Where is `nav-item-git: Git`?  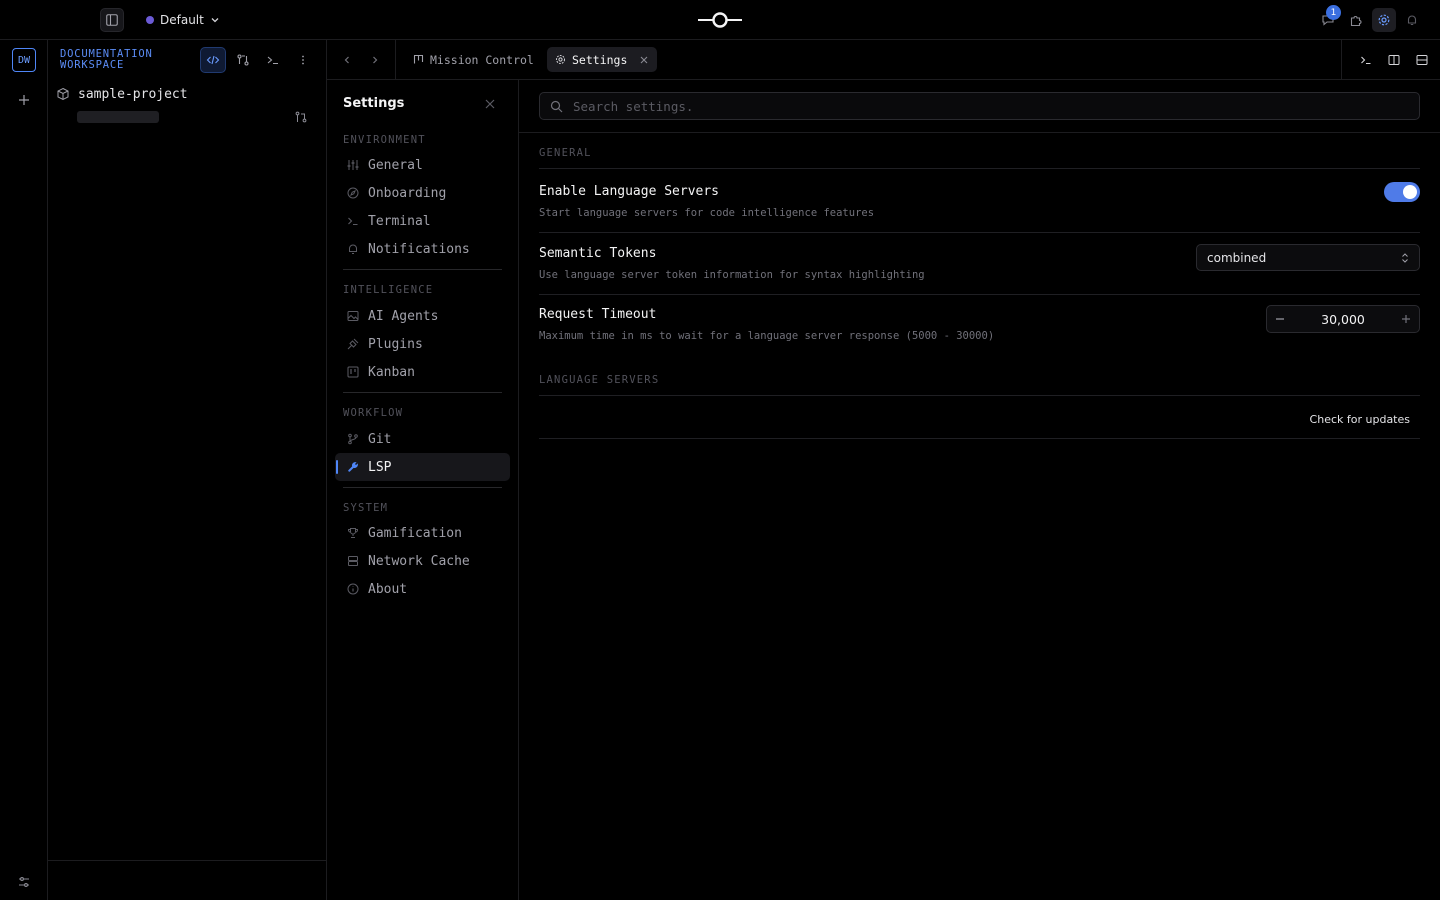
nav-item-git: Git is located at coordinates (422, 439).